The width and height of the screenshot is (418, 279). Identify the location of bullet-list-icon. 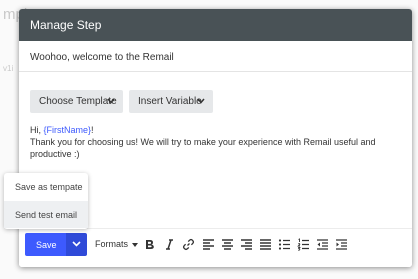
(284, 244).